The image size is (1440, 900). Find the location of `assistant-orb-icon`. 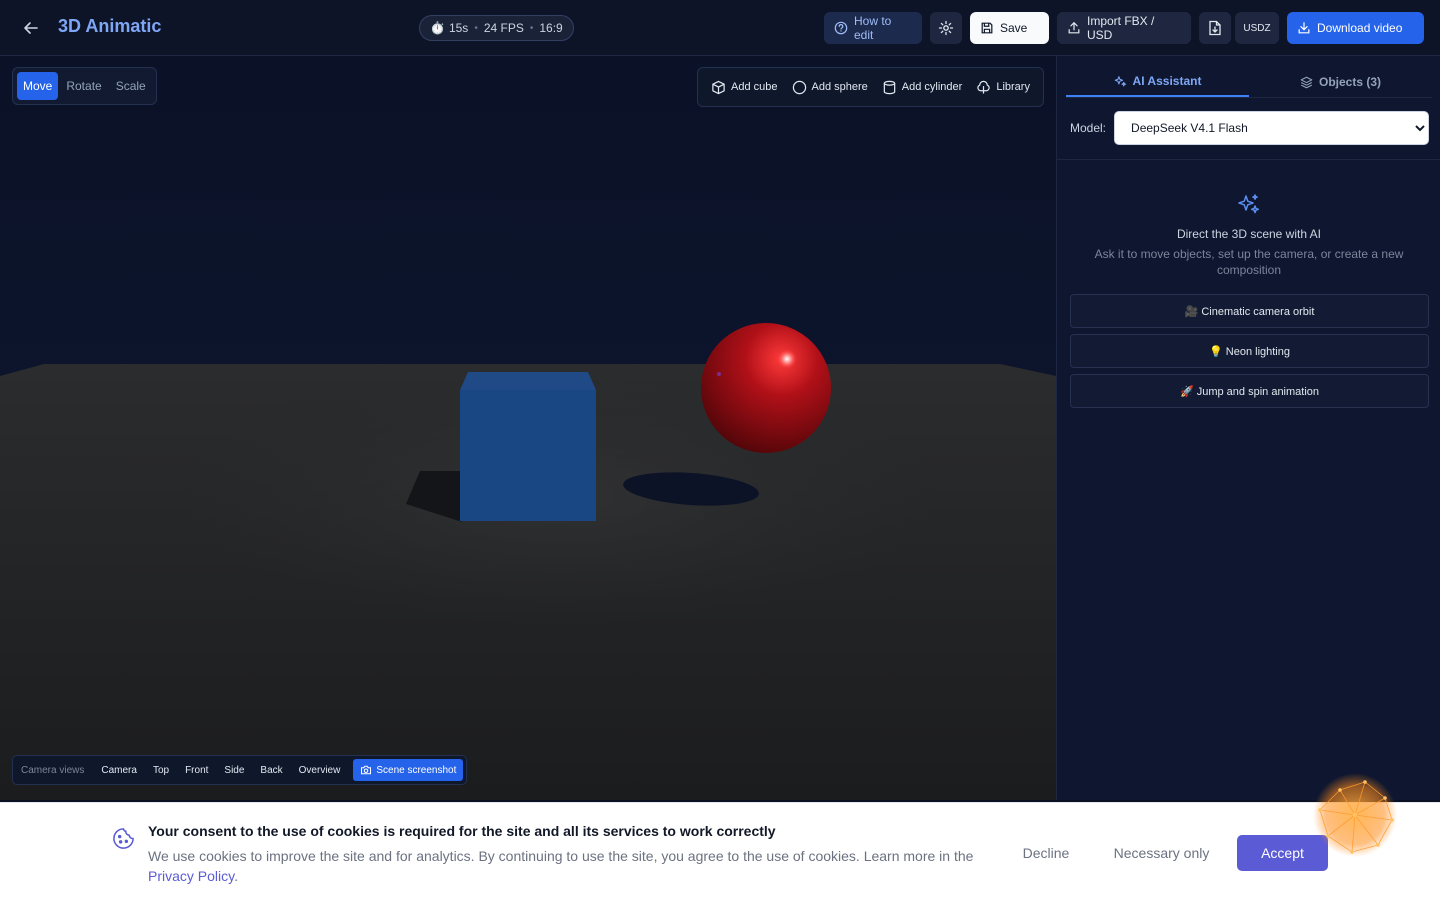

assistant-orb-icon is located at coordinates (1355, 815).